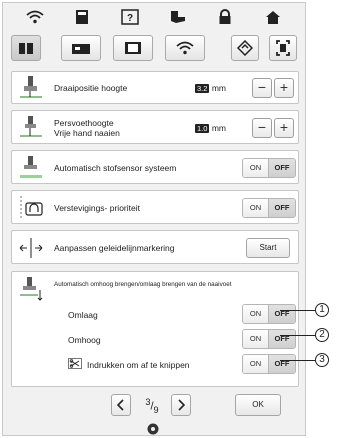 The height and width of the screenshot is (438, 343). What do you see at coordinates (283, 48) in the screenshot?
I see `frame-icon` at bounding box center [283, 48].